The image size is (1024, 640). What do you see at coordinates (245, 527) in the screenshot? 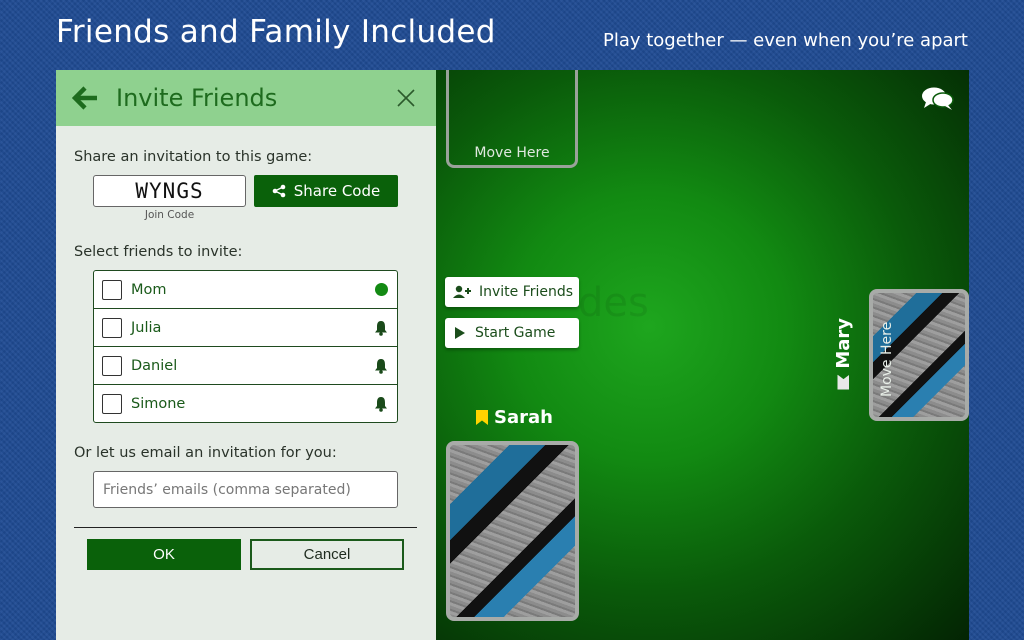
I see `divider` at bounding box center [245, 527].